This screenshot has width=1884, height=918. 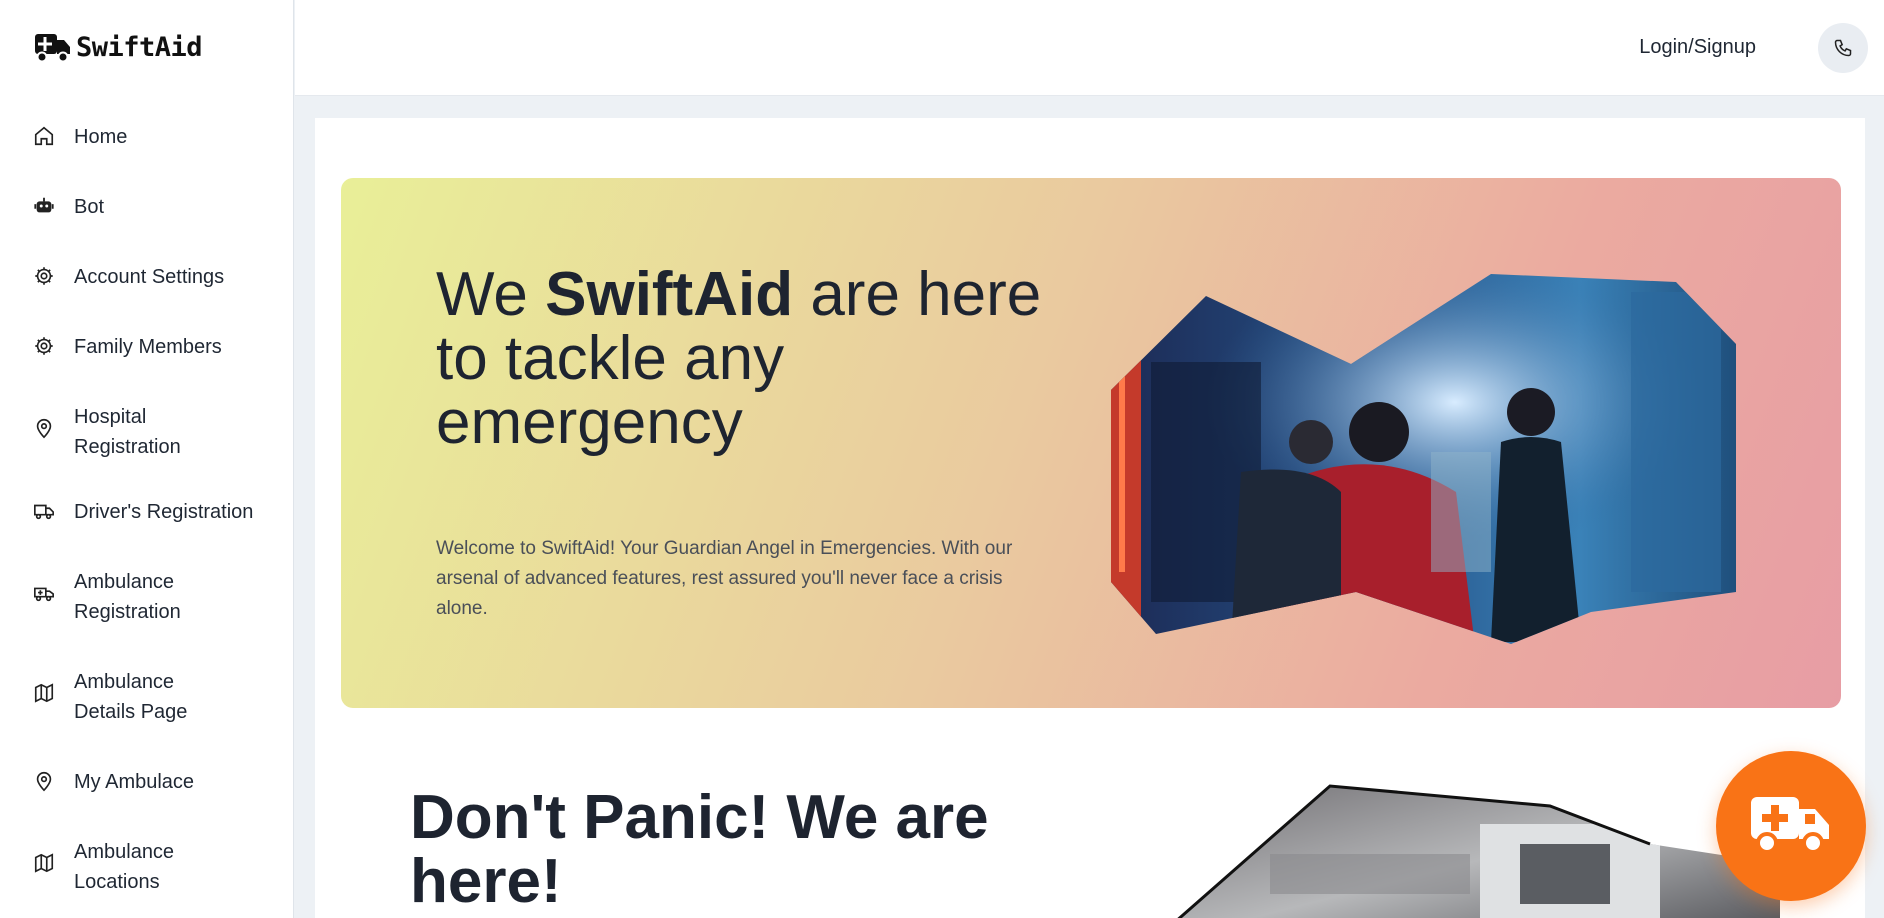 I want to click on sidebar-item-label: Home, so click(x=101, y=137).